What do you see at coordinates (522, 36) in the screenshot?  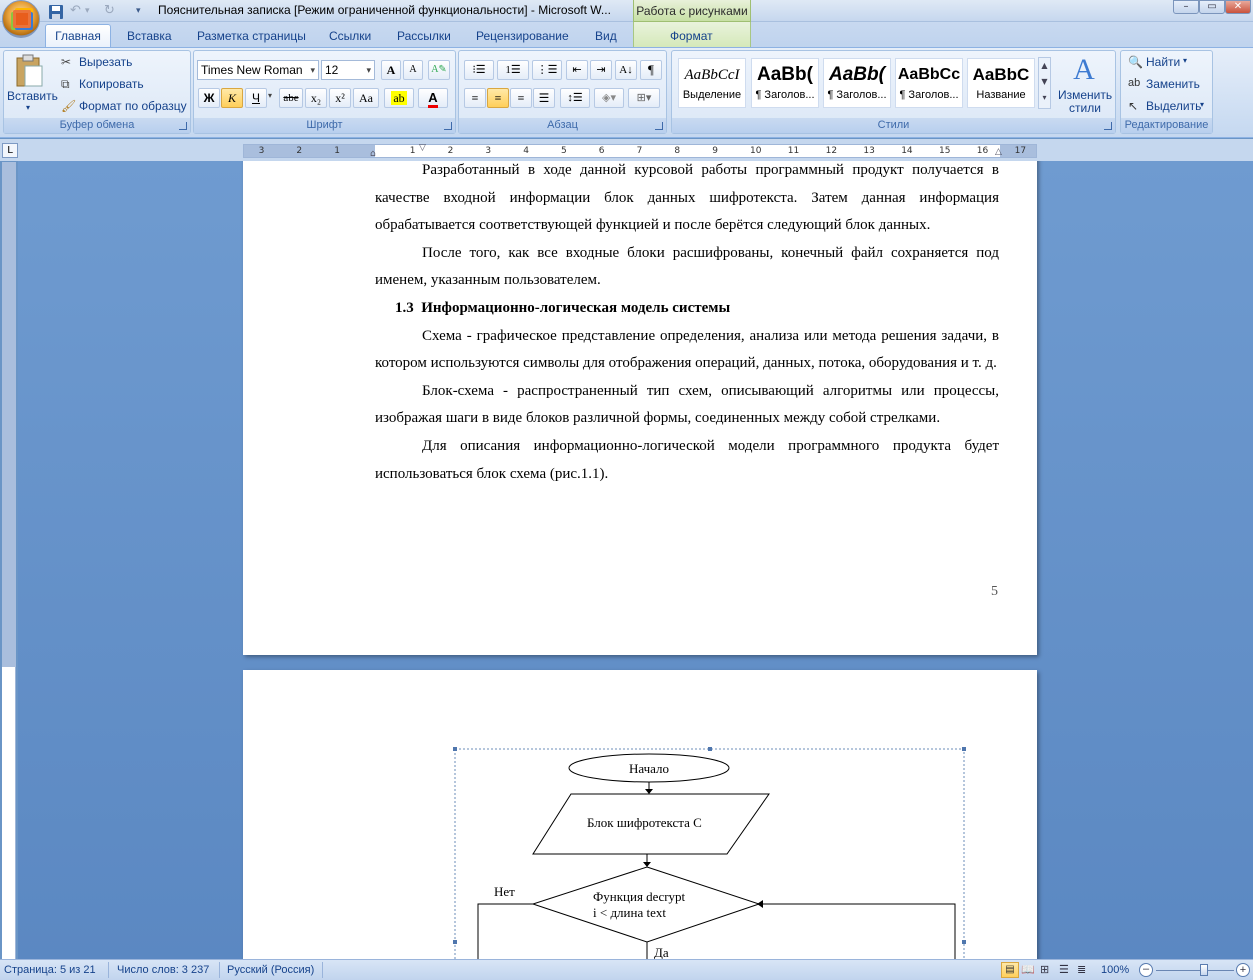 I see `tab-review: Рецензирование` at bounding box center [522, 36].